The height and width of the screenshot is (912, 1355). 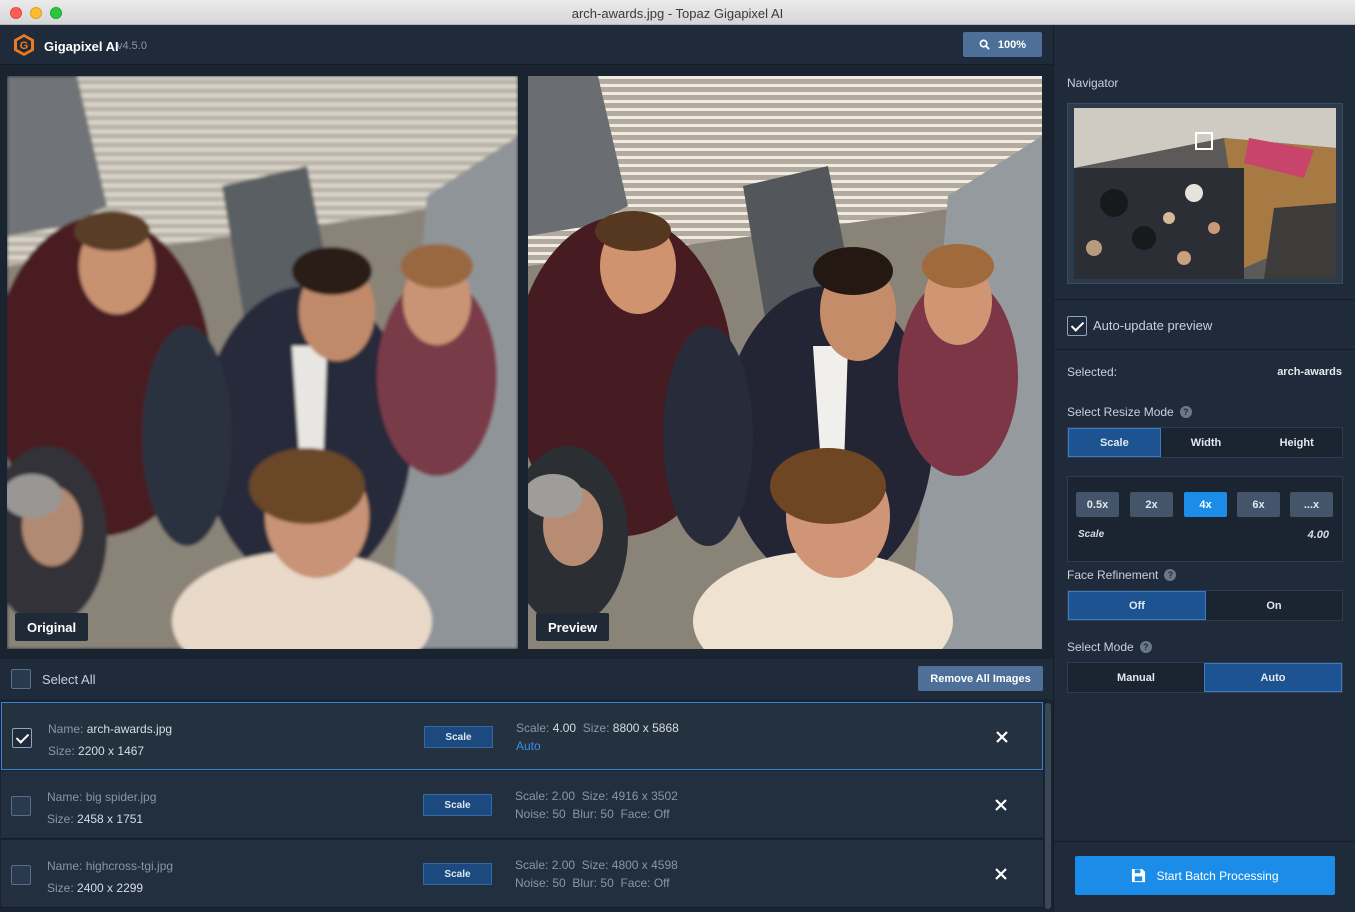 I want to click on zoom-button: 100%, so click(x=1002, y=44).